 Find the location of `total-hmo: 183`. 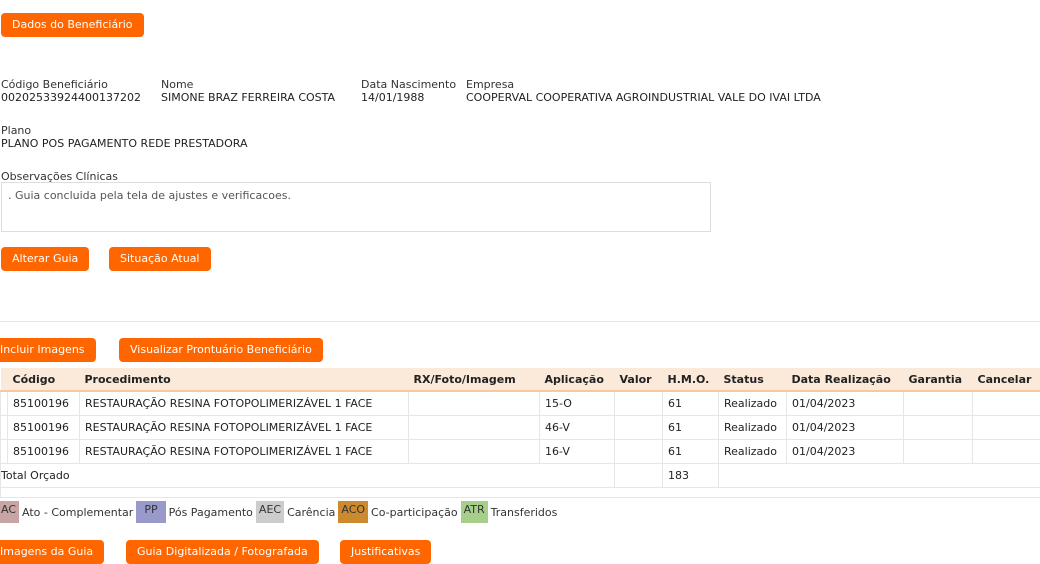

total-hmo: 183 is located at coordinates (691, 476).